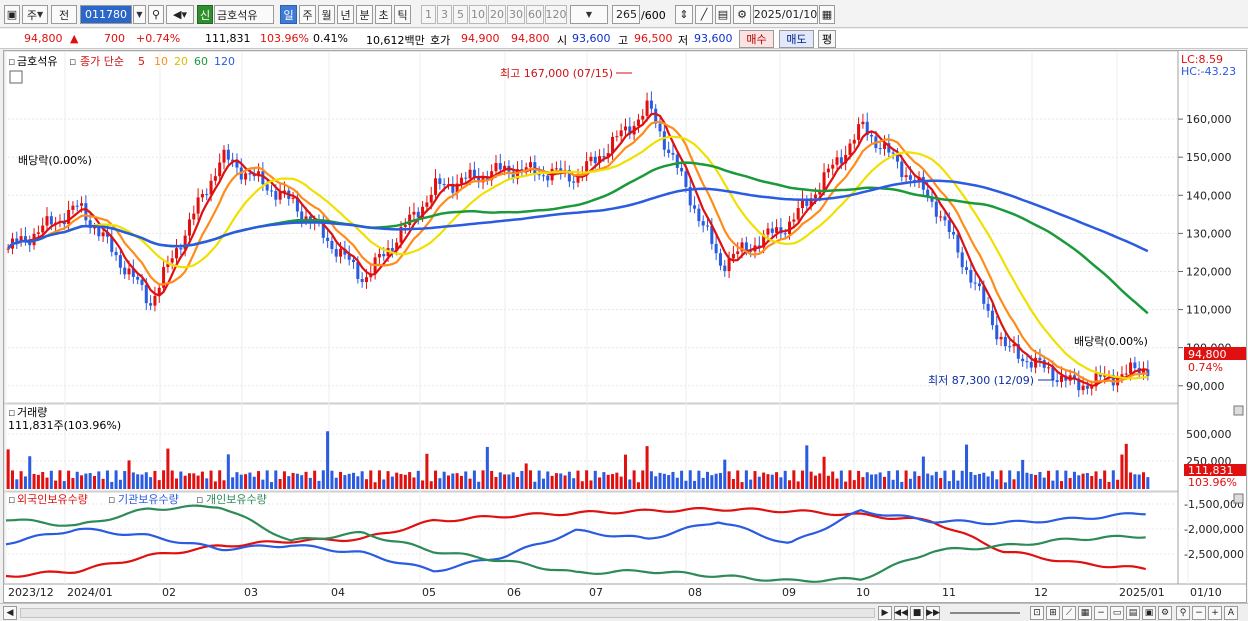  Describe the element at coordinates (307, 14) in the screenshot. I see `period-tab: 주` at that location.